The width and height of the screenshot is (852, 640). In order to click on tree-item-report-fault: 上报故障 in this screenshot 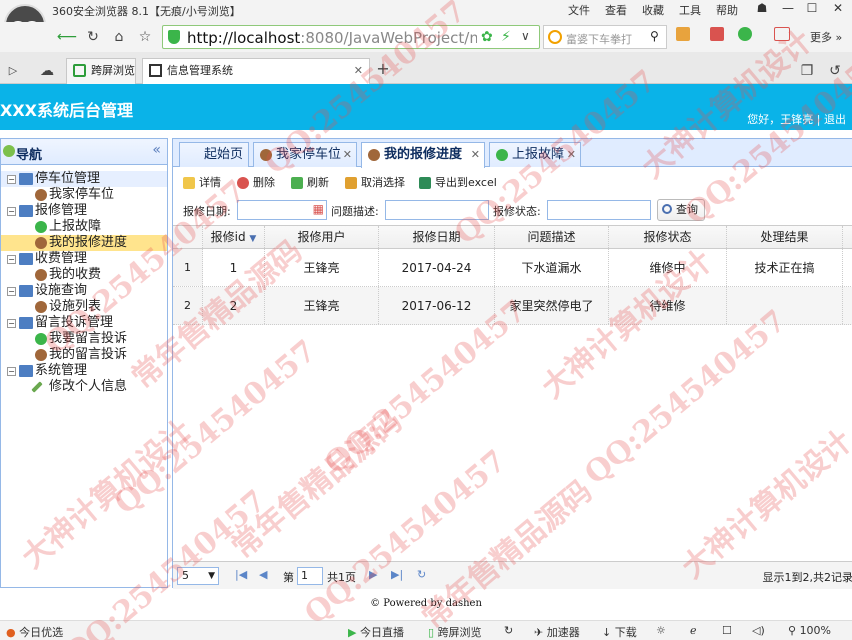, I will do `click(84, 227)`.